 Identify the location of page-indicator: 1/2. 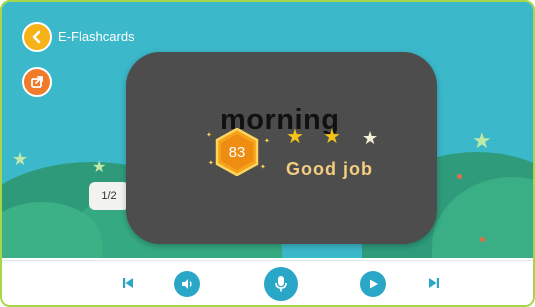
(109, 196).